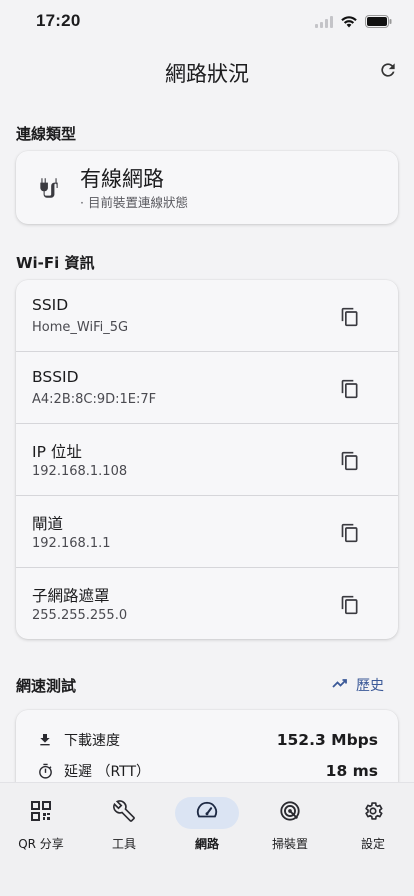  I want to click on nav-item-settings: 設定, so click(373, 824).